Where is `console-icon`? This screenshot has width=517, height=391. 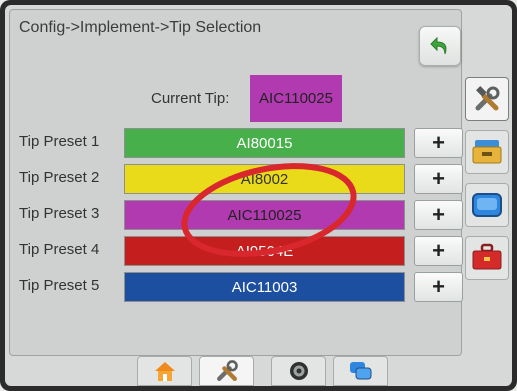
console-icon is located at coordinates (487, 152).